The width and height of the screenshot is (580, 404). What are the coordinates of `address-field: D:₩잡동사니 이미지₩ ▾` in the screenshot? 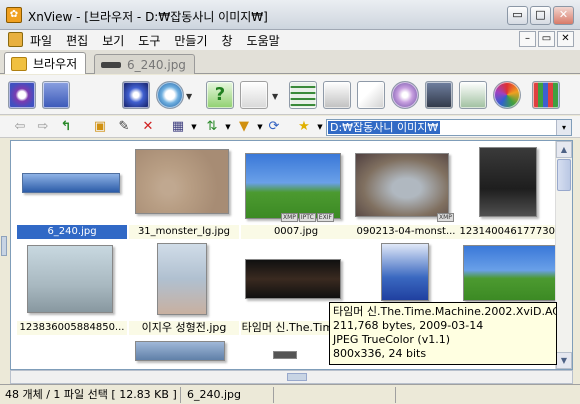 It's located at (449, 127).